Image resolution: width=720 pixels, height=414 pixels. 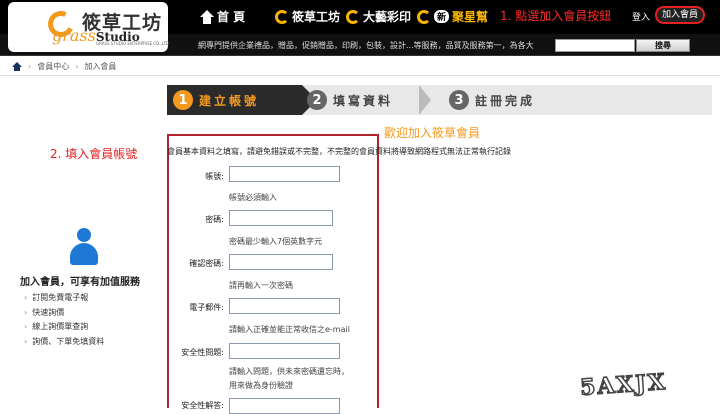 I want to click on step-label: 建立帳號, so click(x=229, y=100).